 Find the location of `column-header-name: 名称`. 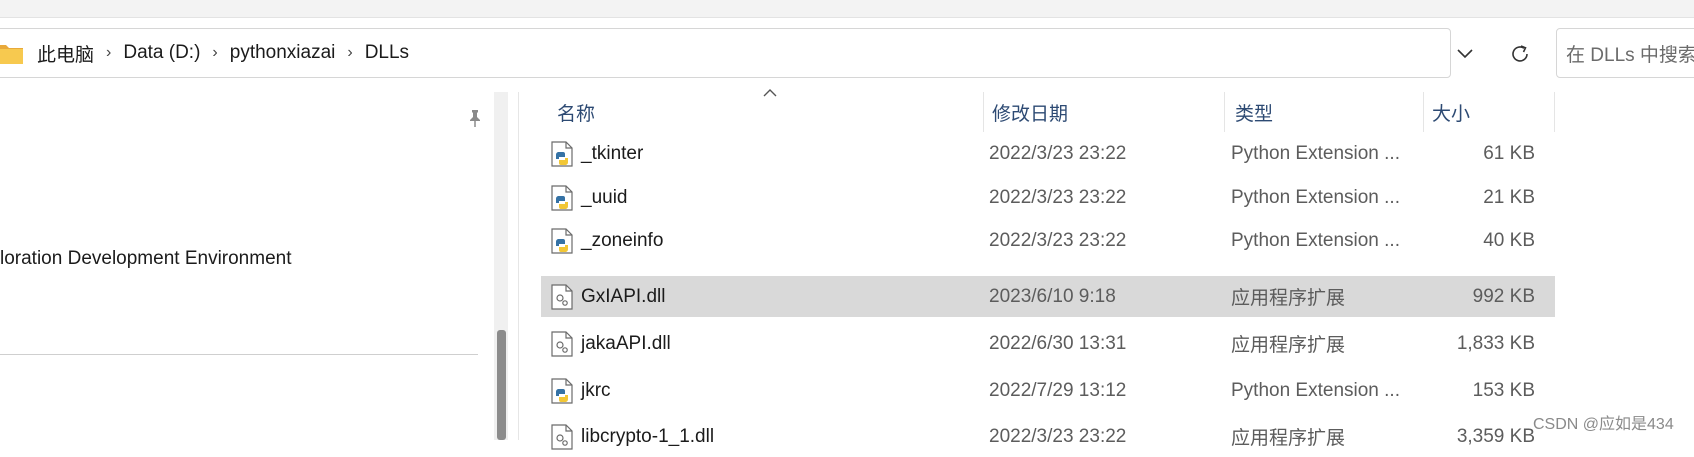

column-header-name: 名称 is located at coordinates (576, 112).